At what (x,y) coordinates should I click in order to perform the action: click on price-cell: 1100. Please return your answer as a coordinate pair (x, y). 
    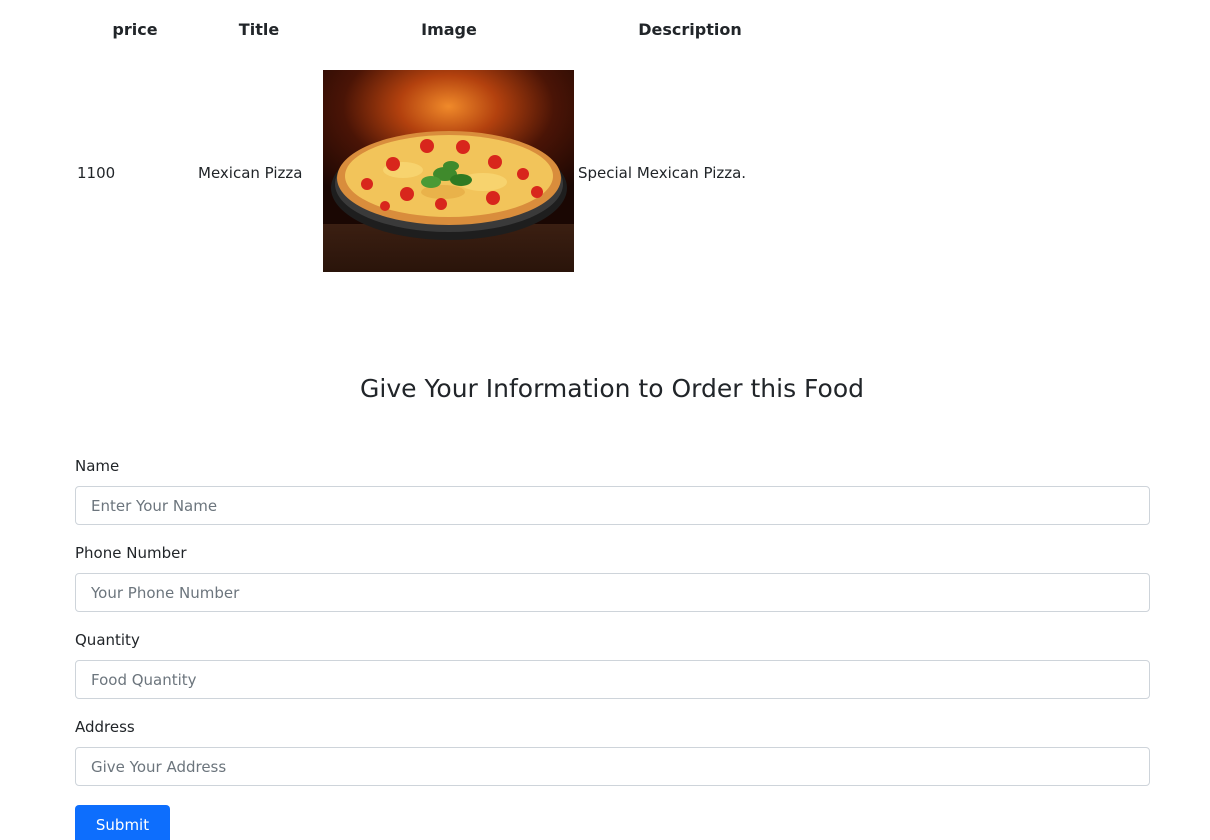
    Looking at the image, I should click on (96, 173).